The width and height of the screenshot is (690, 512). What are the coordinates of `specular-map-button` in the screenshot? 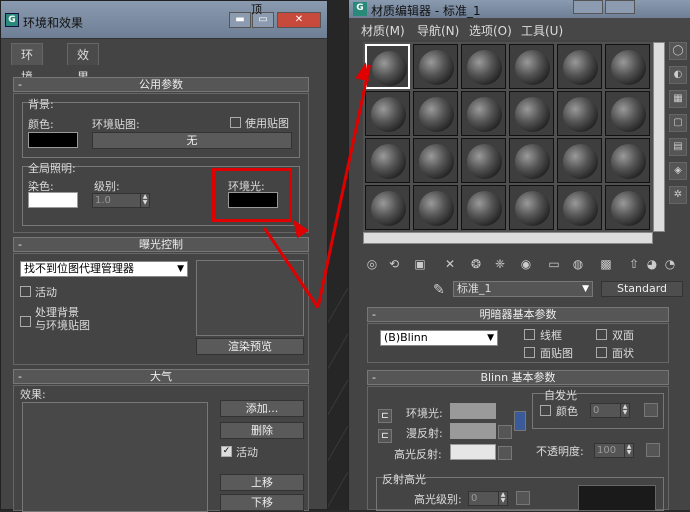 It's located at (505, 453).